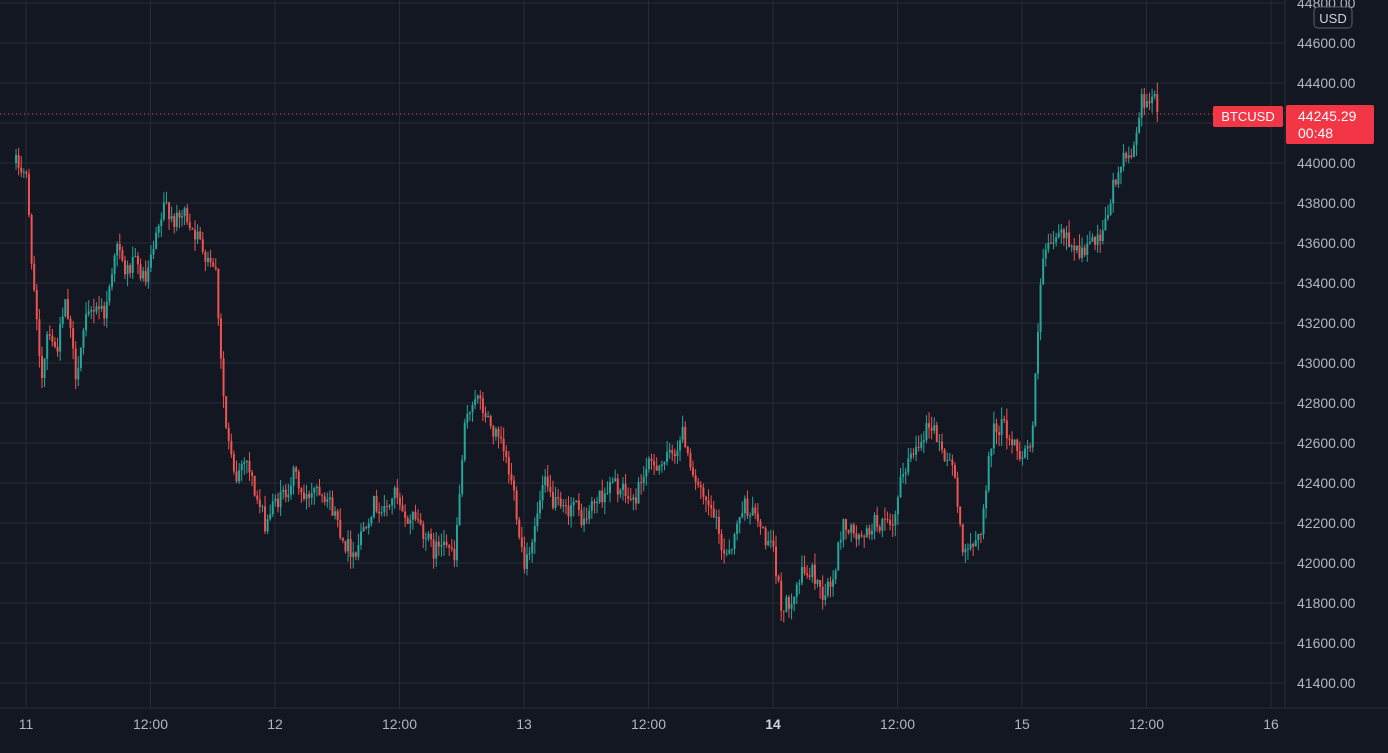 This screenshot has height=753, width=1388. Describe the element at coordinates (1315, 133) in the screenshot. I see `bar-countdown: 00:48` at that location.